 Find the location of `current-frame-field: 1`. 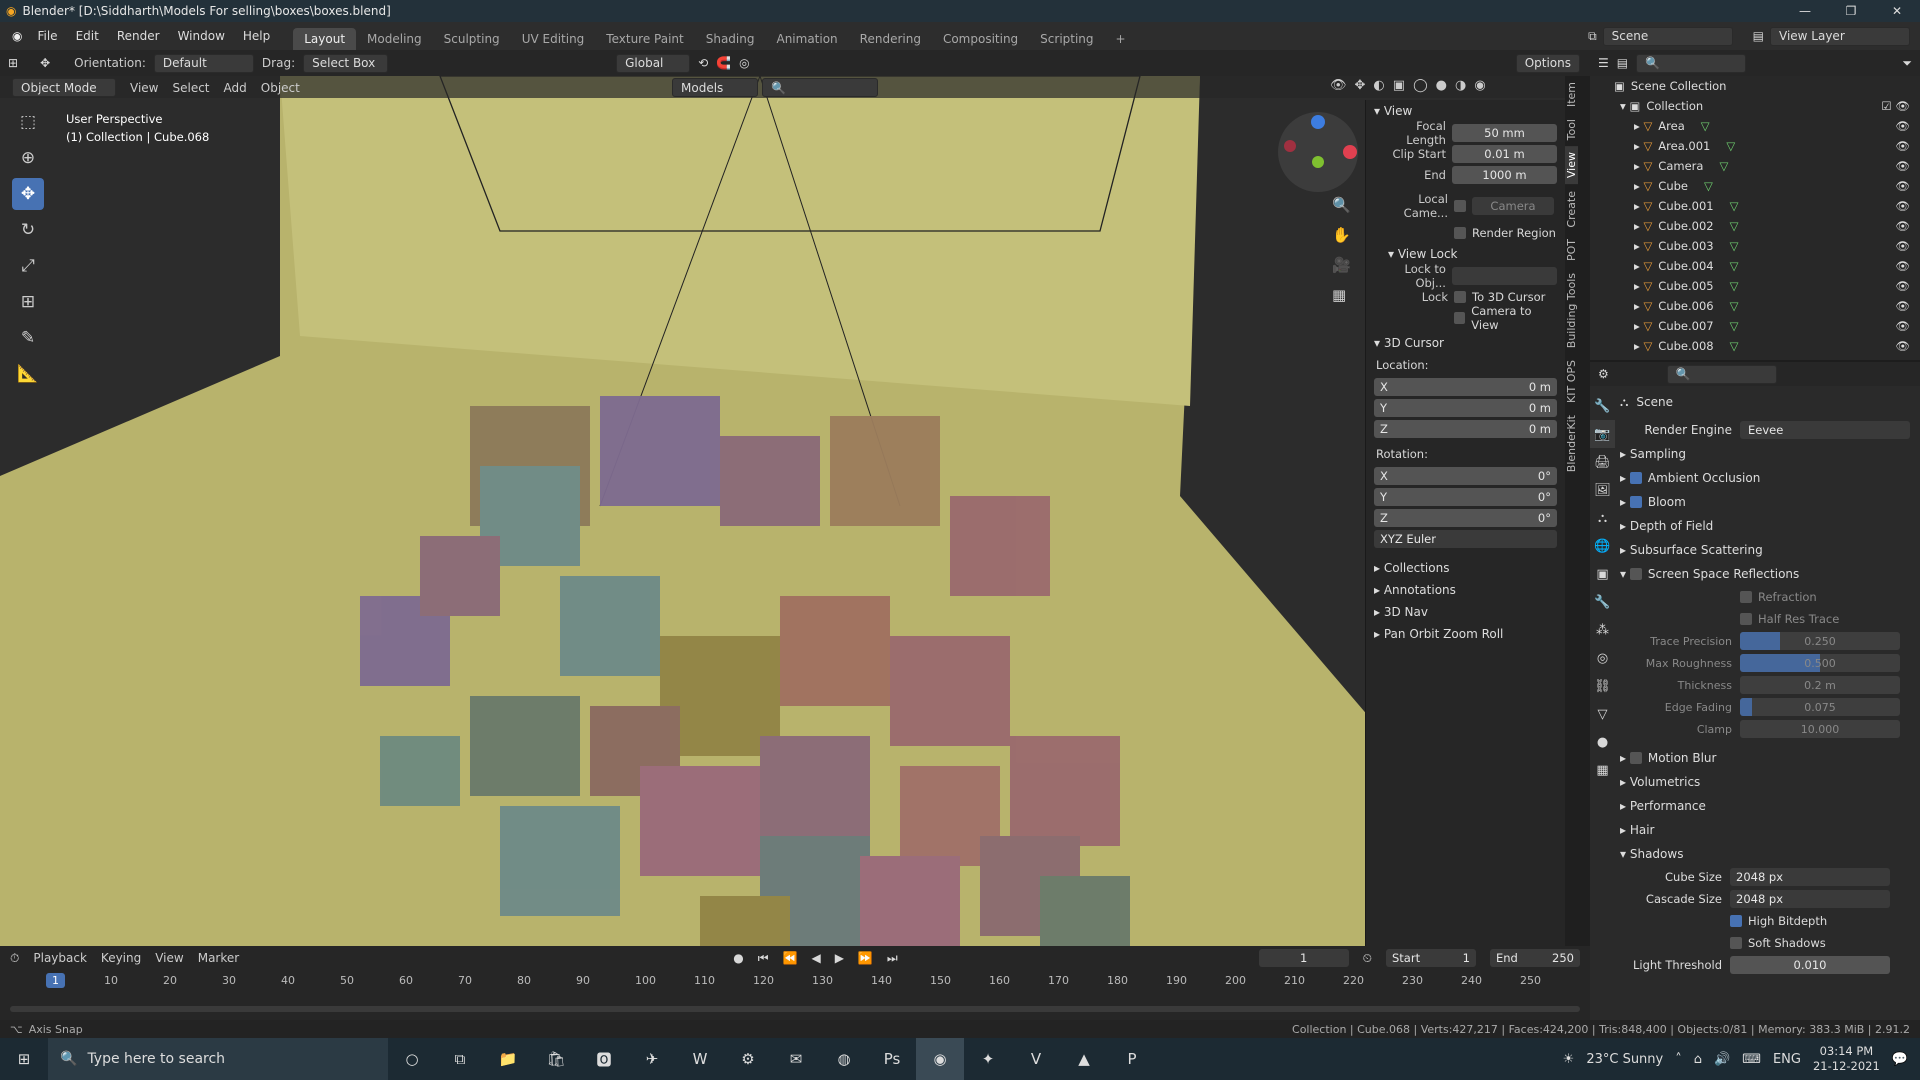

current-frame-field: 1 is located at coordinates (1303, 958).